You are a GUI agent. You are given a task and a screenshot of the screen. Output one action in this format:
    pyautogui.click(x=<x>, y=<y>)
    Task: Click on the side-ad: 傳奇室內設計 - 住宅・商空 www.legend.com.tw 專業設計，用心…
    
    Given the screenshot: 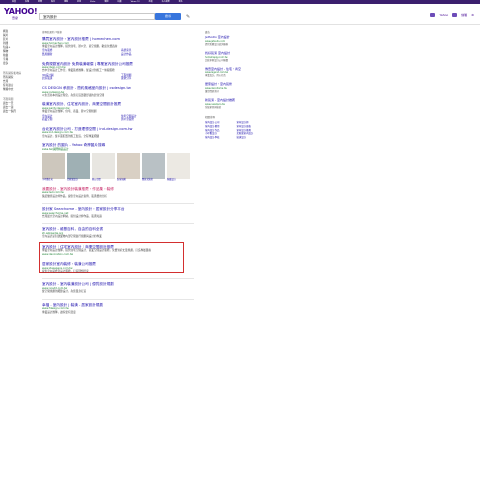 What is the action you would take?
    pyautogui.click(x=235, y=72)
    